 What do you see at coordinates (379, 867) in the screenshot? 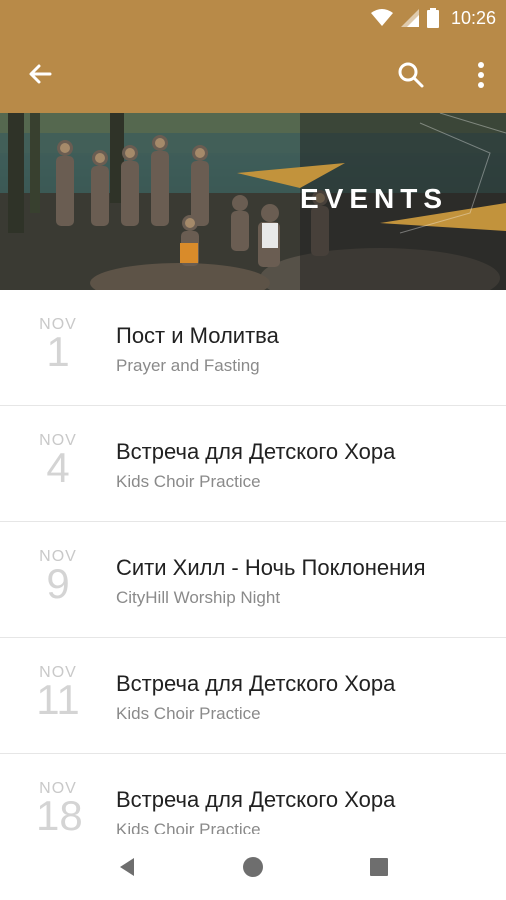
I see `nav-recents-icon` at bounding box center [379, 867].